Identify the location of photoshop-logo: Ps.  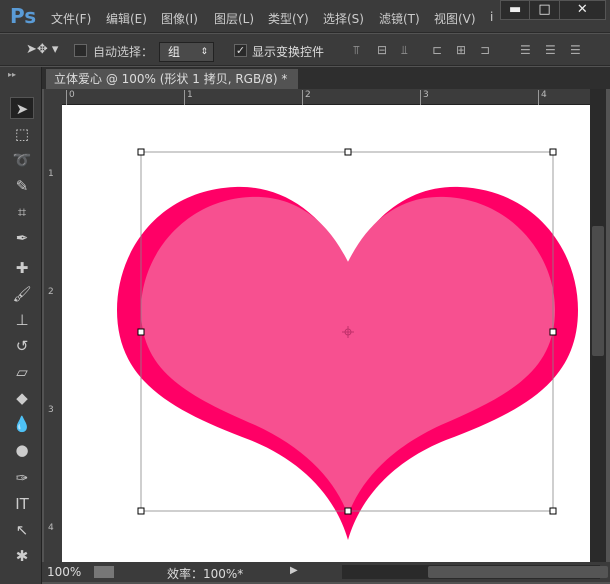
(23, 16).